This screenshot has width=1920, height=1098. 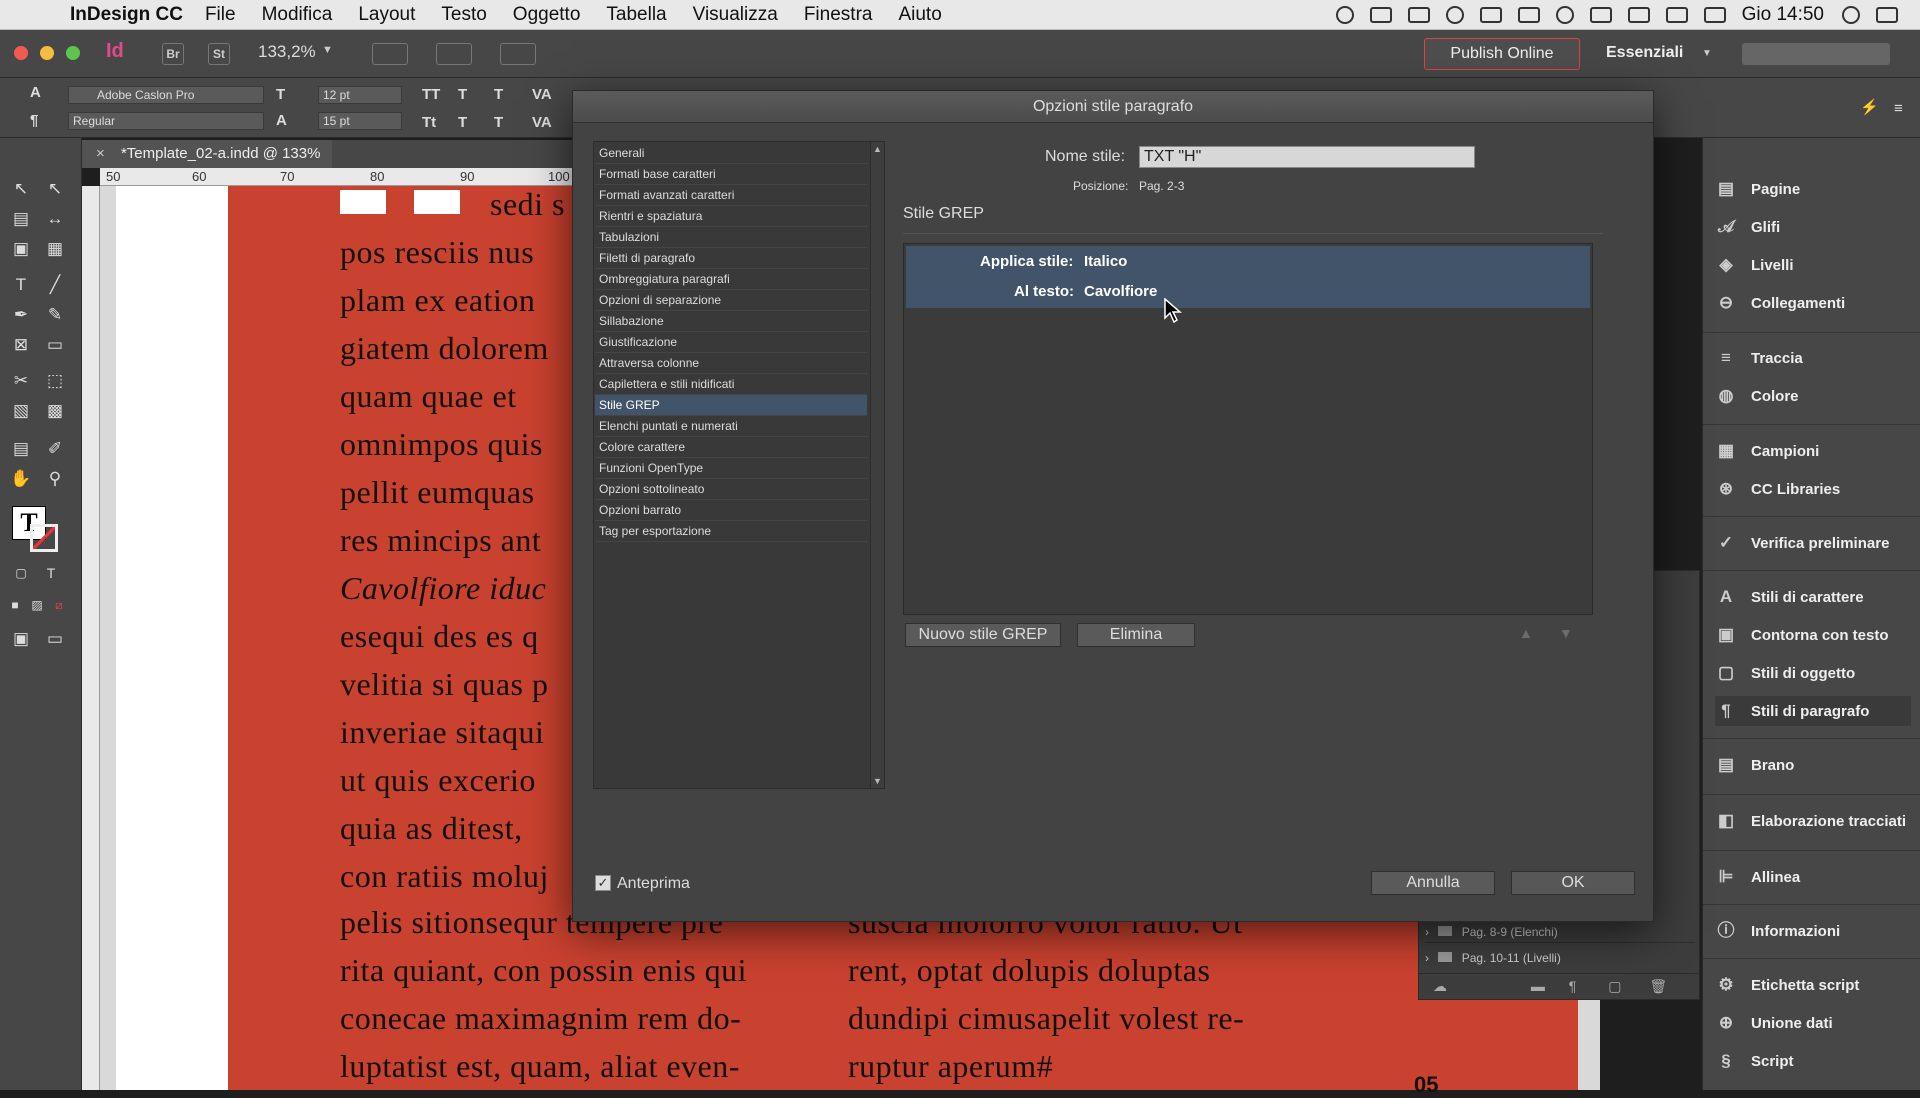 What do you see at coordinates (1778, 931) in the screenshot?
I see `panel-informazioni: ⓘ Informazioni` at bounding box center [1778, 931].